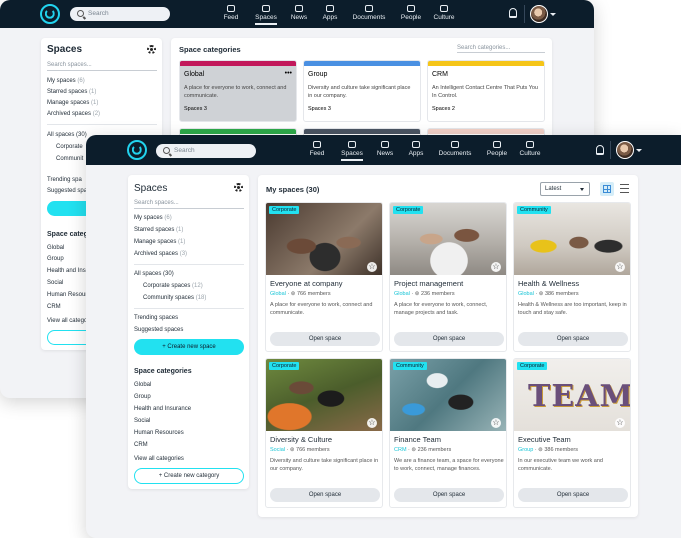 Image resolution: width=681 pixels, height=538 pixels. Describe the element at coordinates (55, 259) in the screenshot. I see `back-cat-group: Group` at that location.